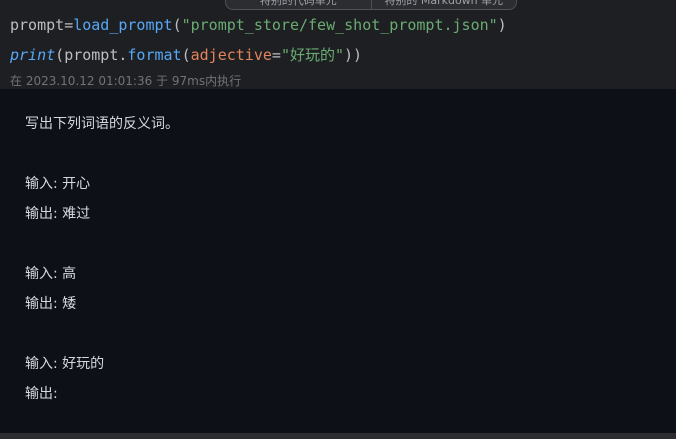 The height and width of the screenshot is (439, 676). Describe the element at coordinates (58, 214) in the screenshot. I see `output-line: 输出: 难过` at that location.